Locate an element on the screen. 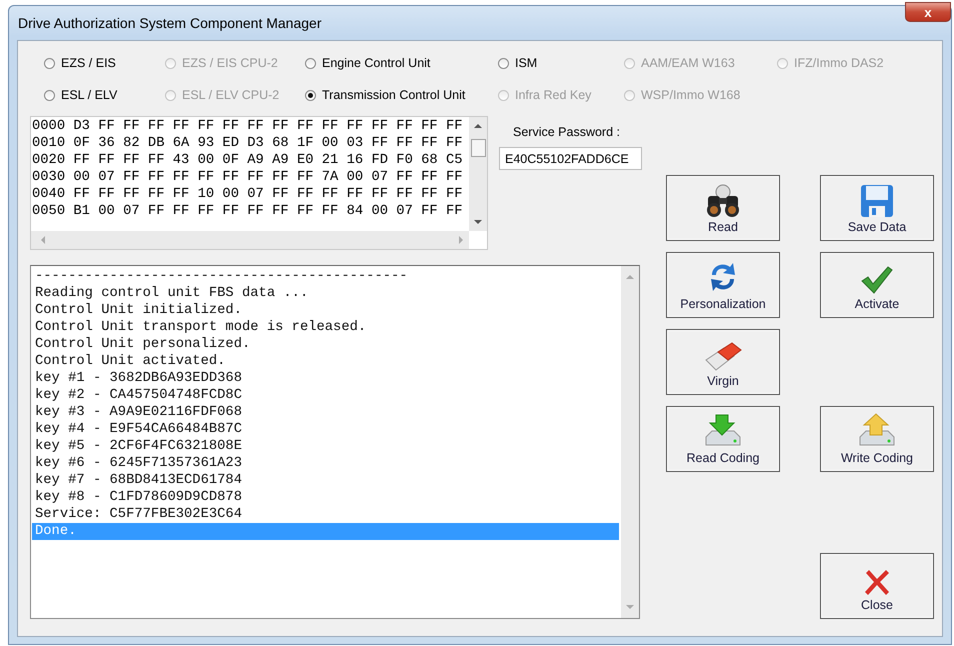  radio-label: ESL / ELV is located at coordinates (89, 95).